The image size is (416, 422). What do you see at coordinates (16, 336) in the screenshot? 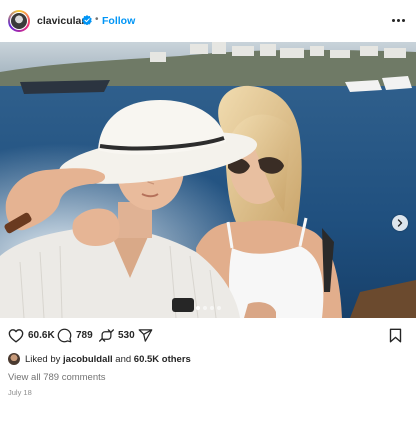
I see `heart-icon` at bounding box center [16, 336].